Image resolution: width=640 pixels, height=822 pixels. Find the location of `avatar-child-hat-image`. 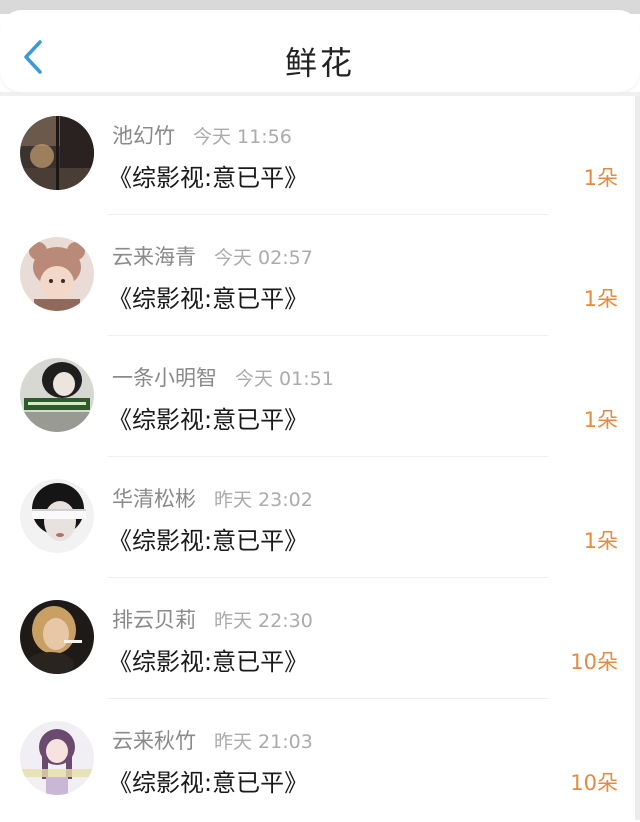

avatar-child-hat-image is located at coordinates (57, 274).